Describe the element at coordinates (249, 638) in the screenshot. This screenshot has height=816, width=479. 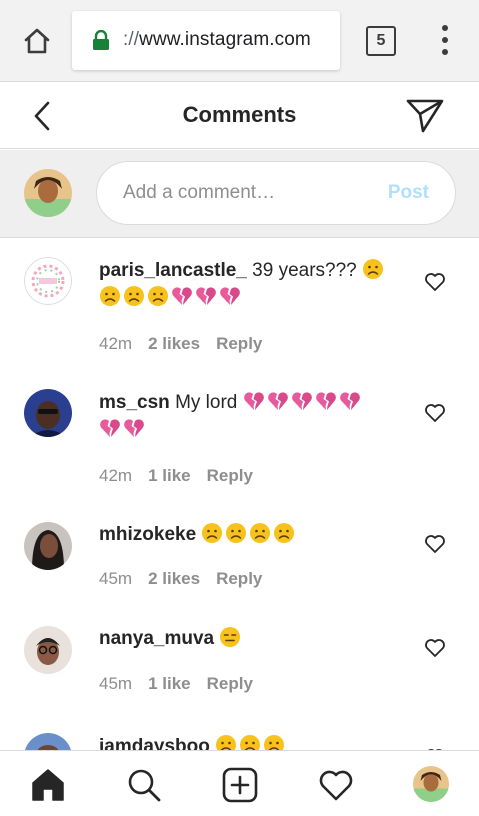
I see `comment-text: nanya_muva` at that location.